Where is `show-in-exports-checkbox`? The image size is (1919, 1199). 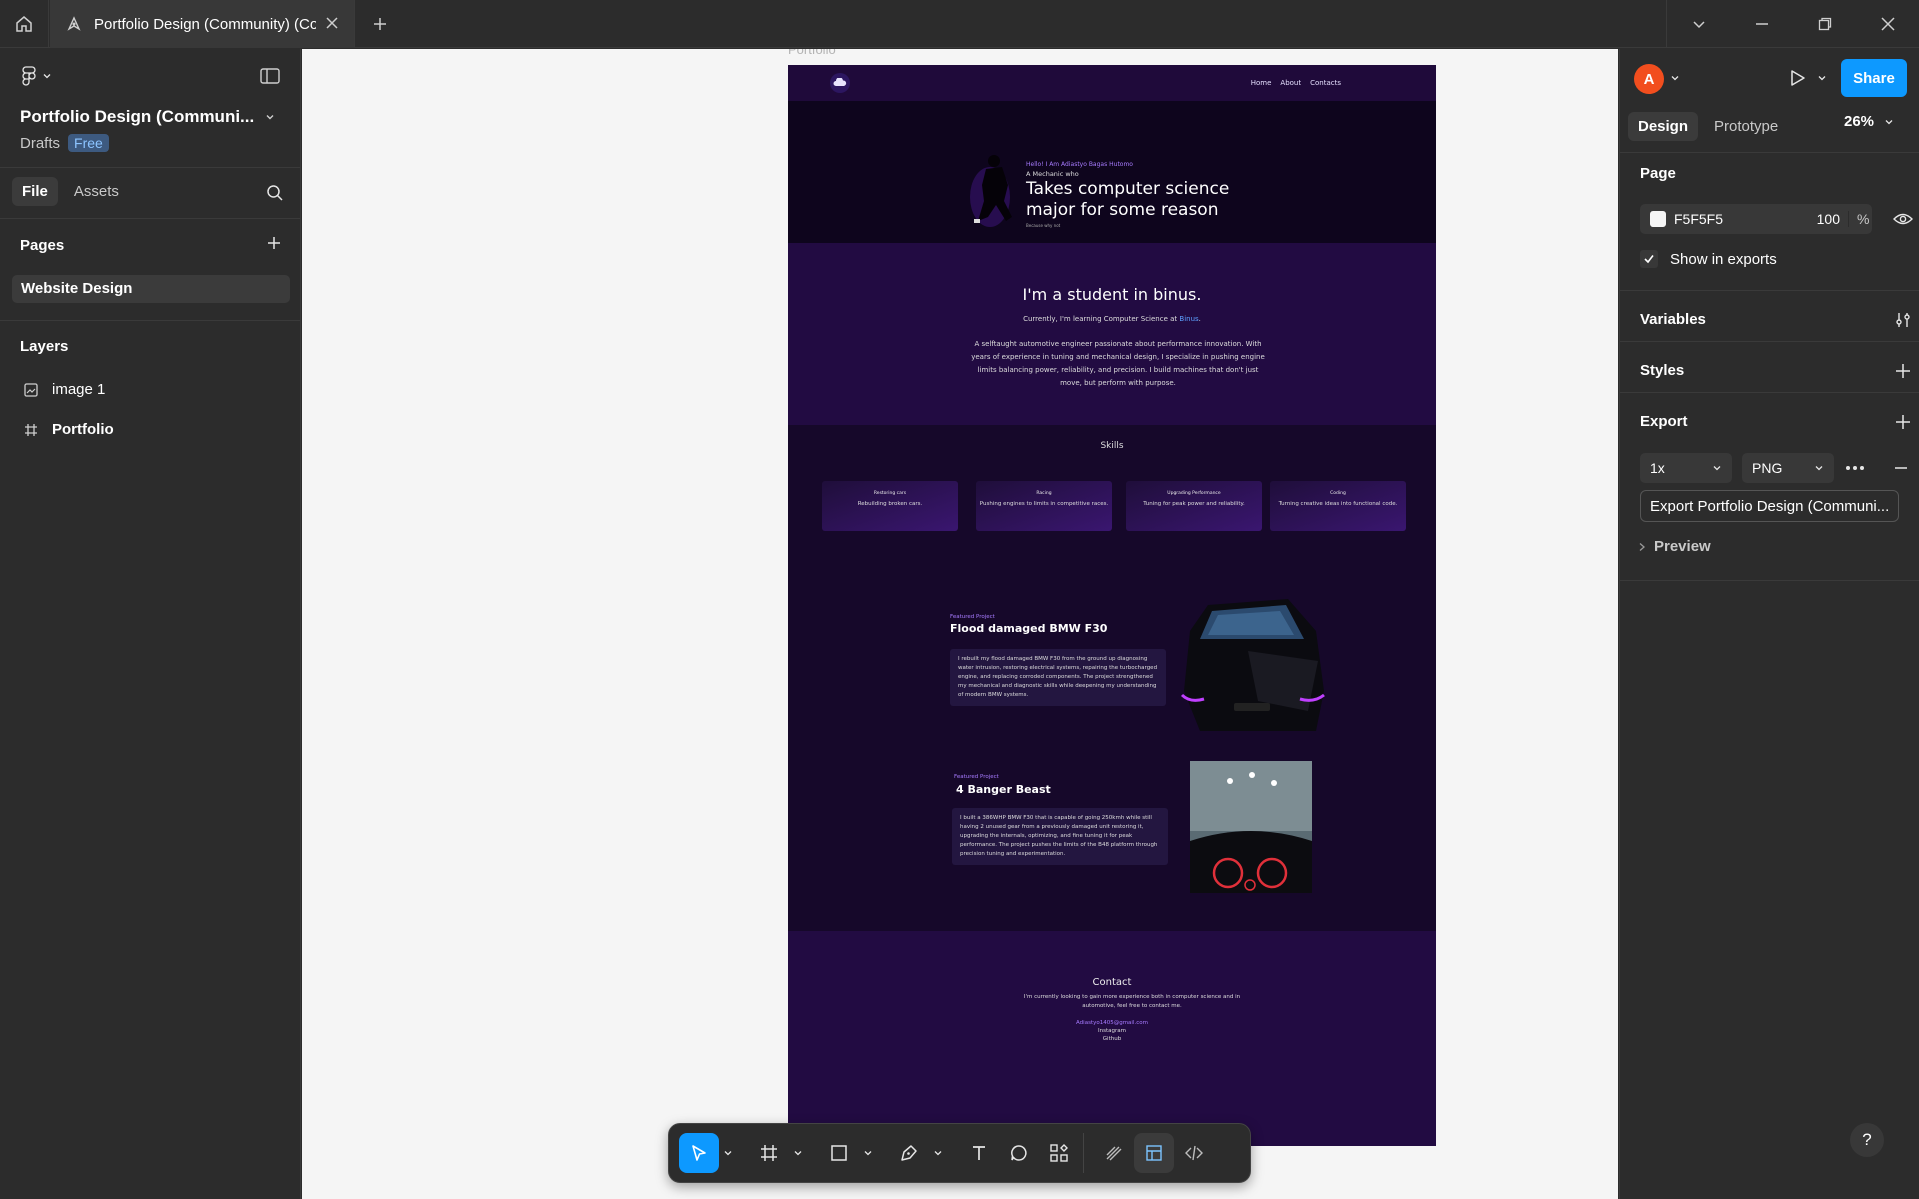
show-in-exports-checkbox is located at coordinates (1649, 259).